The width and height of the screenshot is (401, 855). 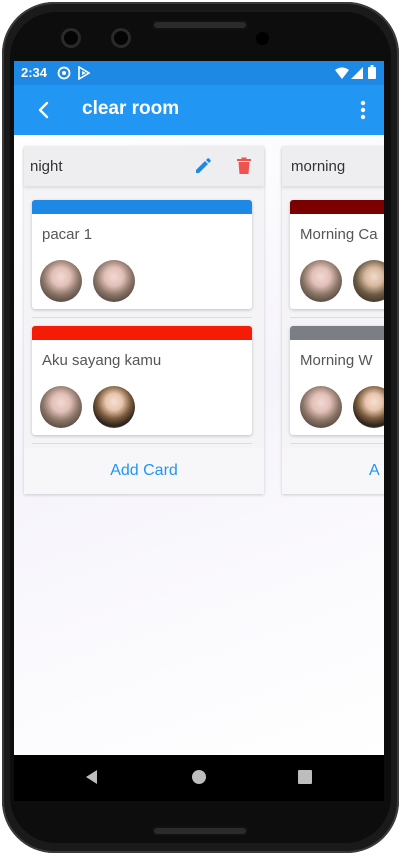 What do you see at coordinates (318, 166) in the screenshot?
I see `column-title: morning` at bounding box center [318, 166].